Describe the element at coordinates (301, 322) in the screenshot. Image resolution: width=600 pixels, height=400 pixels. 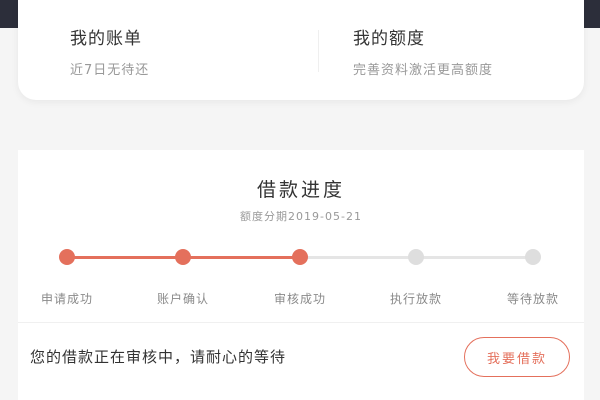
I see `progress-divider` at that location.